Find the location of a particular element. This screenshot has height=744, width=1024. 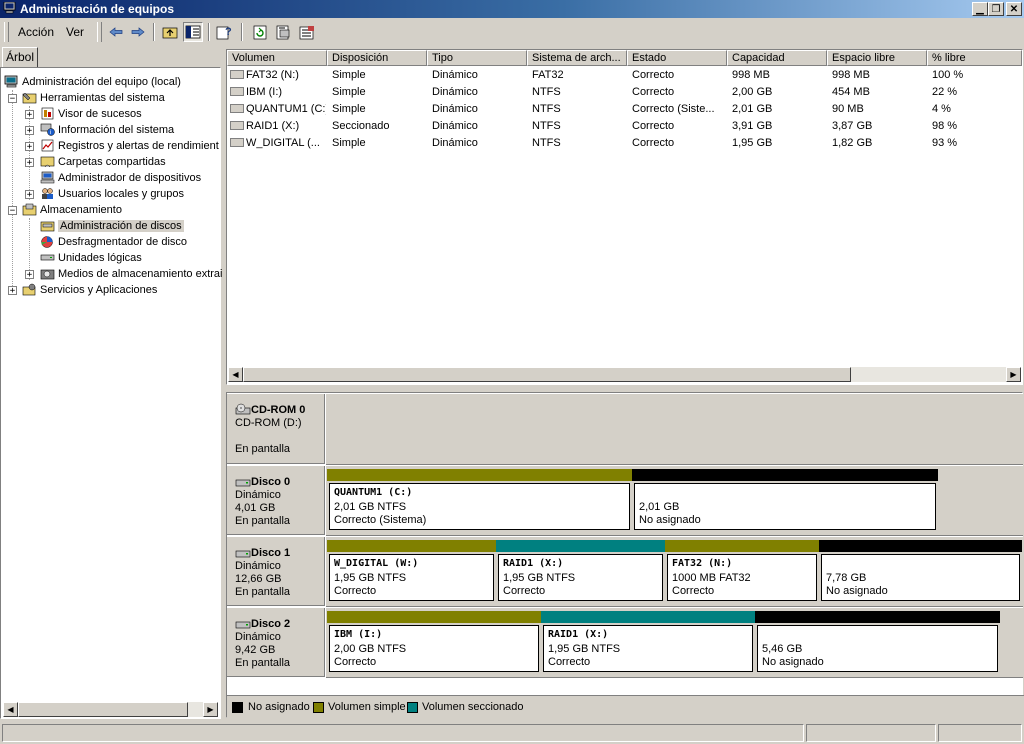

partition-fat32: FAT32 (N:) 1000 MB FAT32 Correcto is located at coordinates (742, 571).